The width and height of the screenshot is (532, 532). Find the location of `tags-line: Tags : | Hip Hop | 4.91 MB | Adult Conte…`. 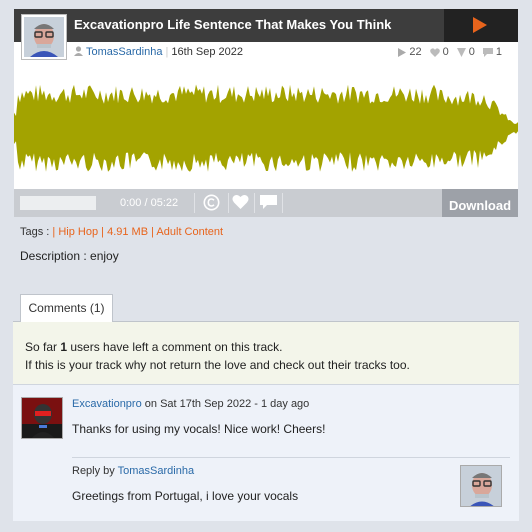

tags-line: Tags : | Hip Hop | 4.91 MB | Adult Conte… is located at coordinates (121, 232).